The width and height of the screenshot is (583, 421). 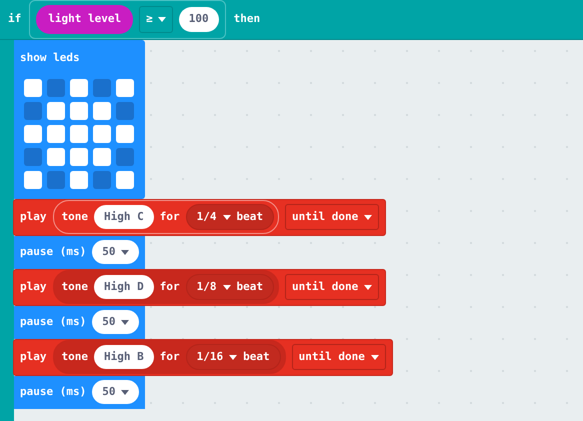 What do you see at coordinates (124, 217) in the screenshot?
I see `note-field: High C` at bounding box center [124, 217].